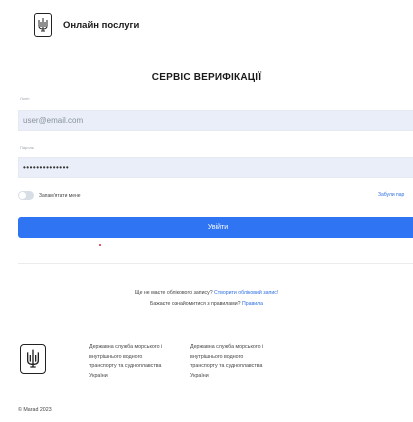  I want to click on footer-col2-line: України, so click(199, 375).